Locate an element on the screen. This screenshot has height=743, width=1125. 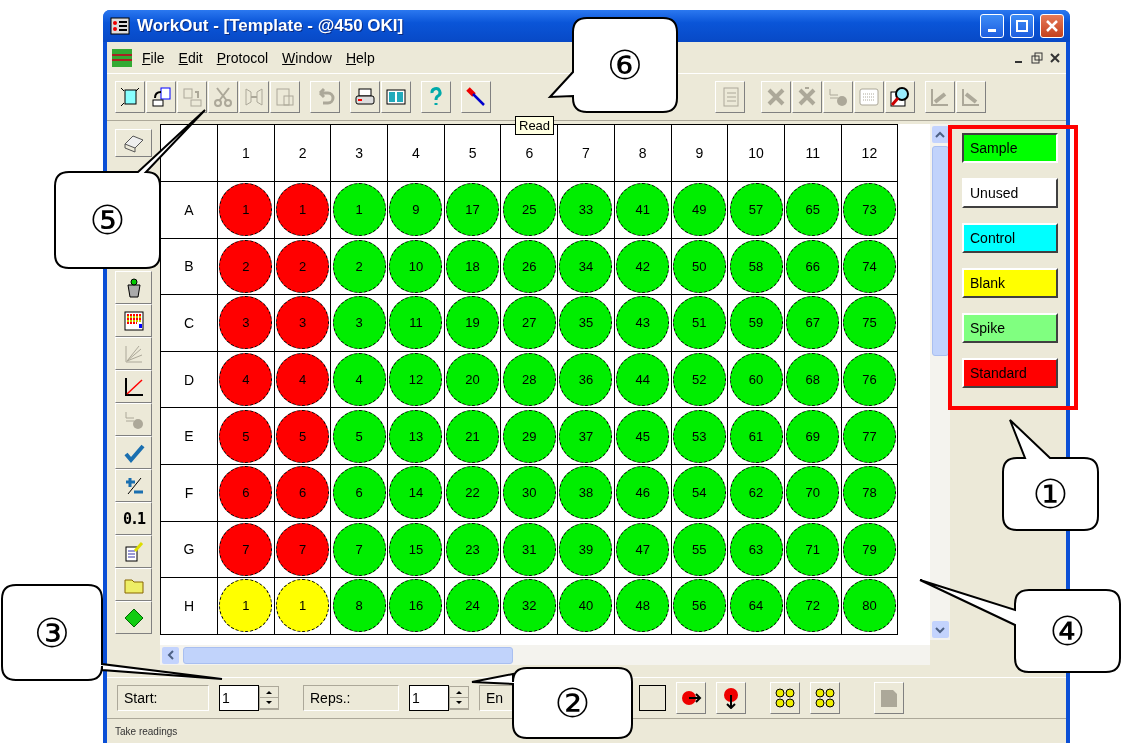
well: 49 is located at coordinates (699, 210).